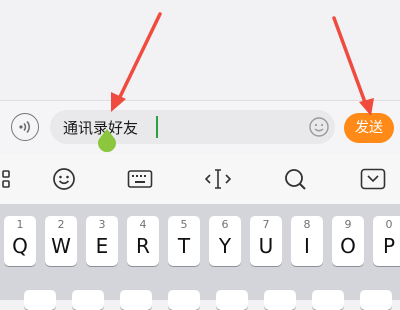  What do you see at coordinates (102, 246) in the screenshot?
I see `key-e-letter: E` at bounding box center [102, 246].